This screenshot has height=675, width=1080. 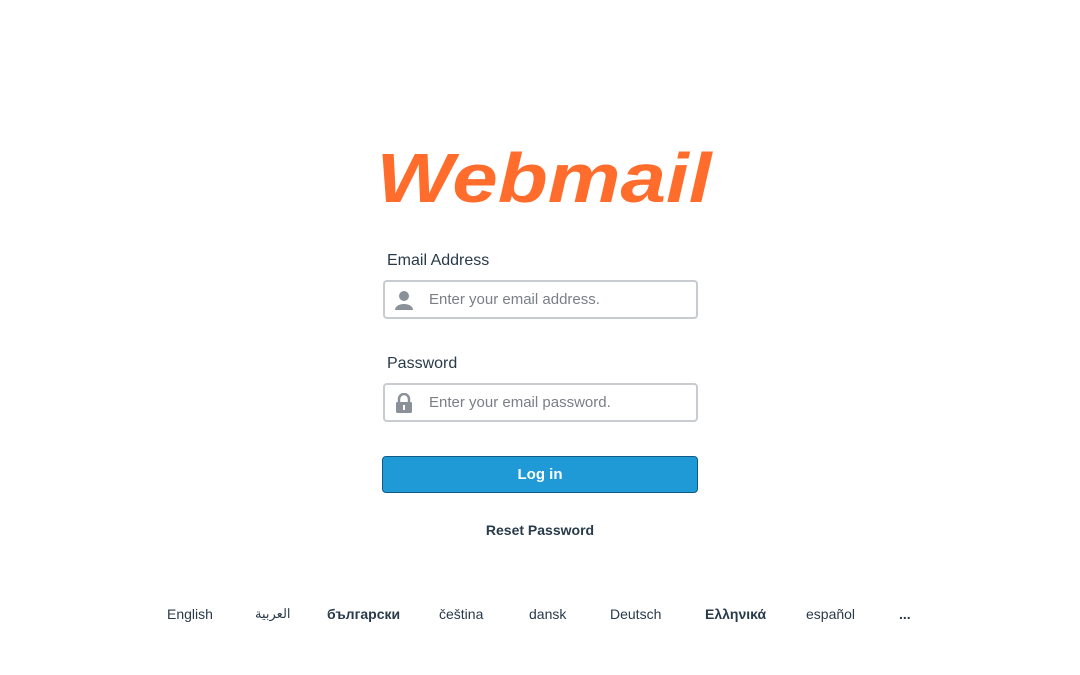 I want to click on email-field, so click(x=559, y=299).